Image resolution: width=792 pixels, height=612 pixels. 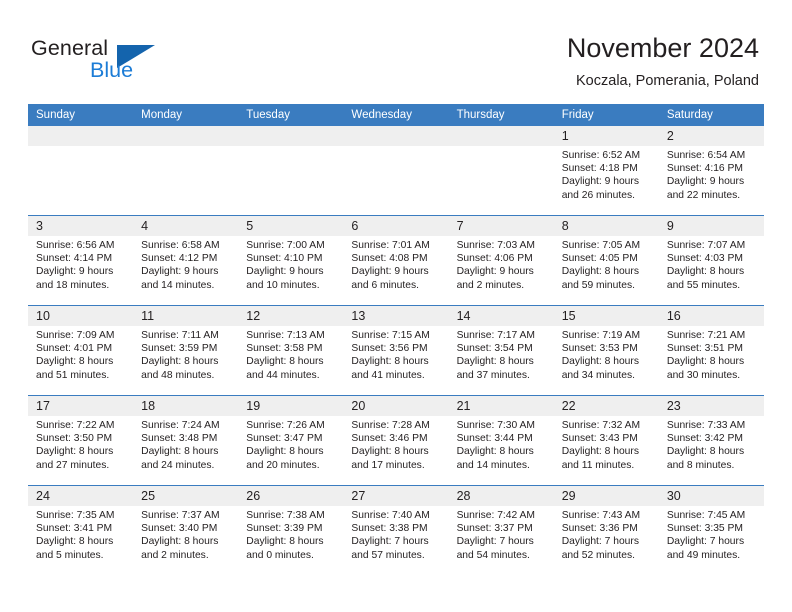 I want to click on daylight-text-line1: Daylight: 7 hours, so click(x=705, y=542).